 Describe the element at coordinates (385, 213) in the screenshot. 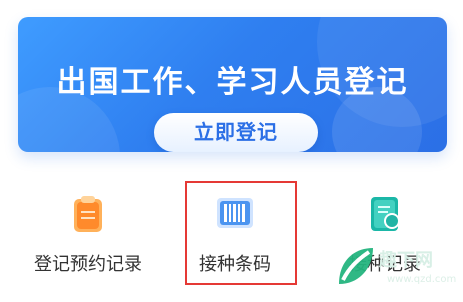

I see `vaccination-record-icon` at that location.